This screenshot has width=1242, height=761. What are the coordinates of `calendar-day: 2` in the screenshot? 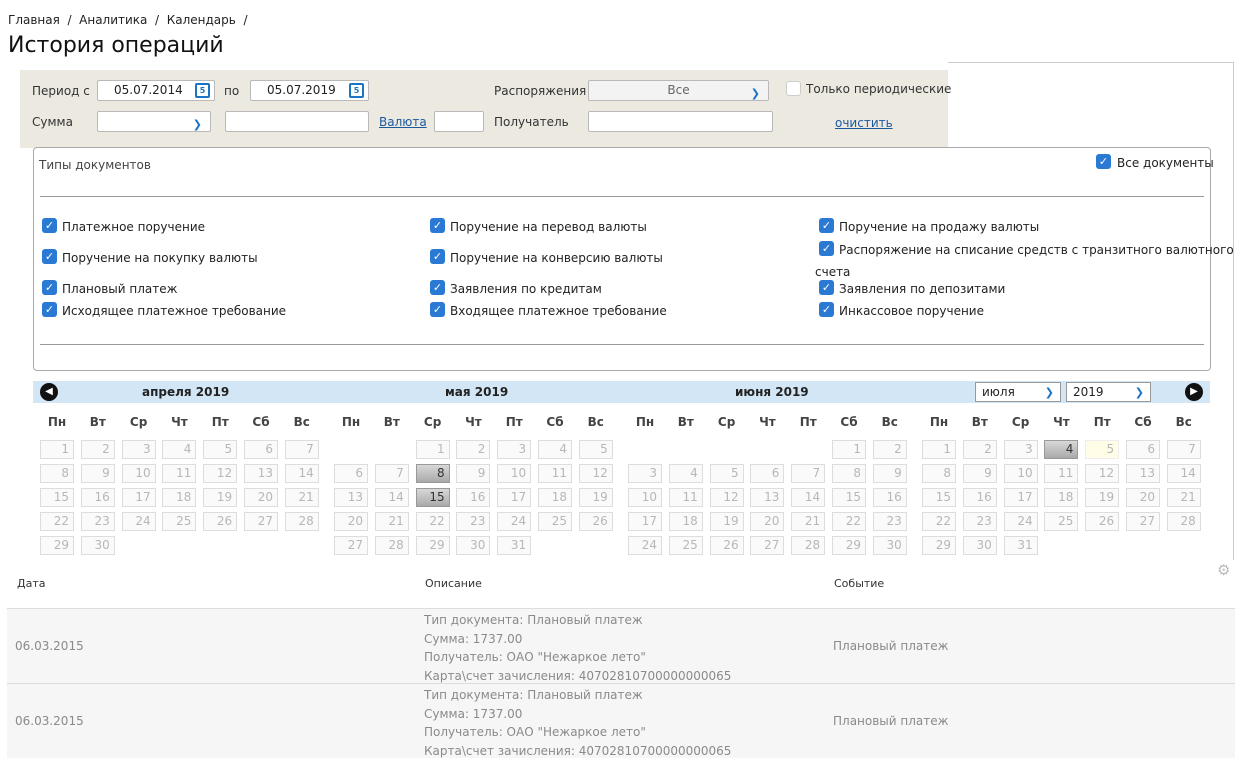 It's located at (473, 449).